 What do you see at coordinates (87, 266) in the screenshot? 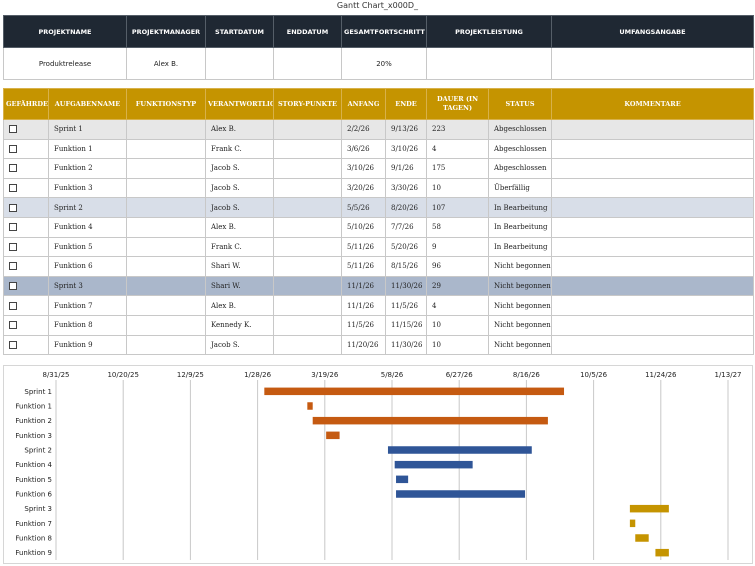
I see `task-name-cell: Funktion 6` at bounding box center [87, 266].